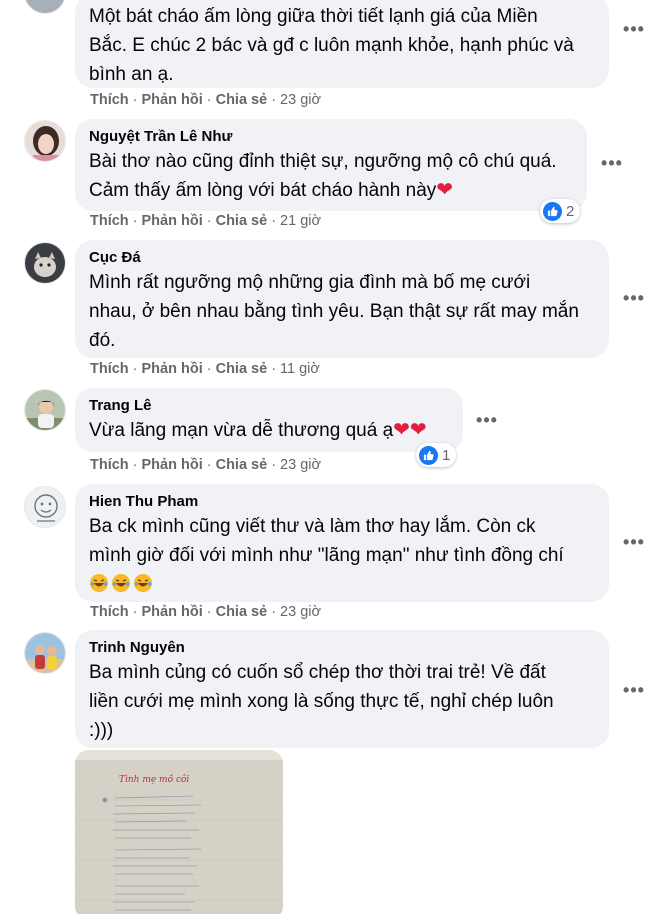 This screenshot has height=914, width=660. What do you see at coordinates (269, 406) in the screenshot?
I see `comment-author: Trang Lê` at bounding box center [269, 406].